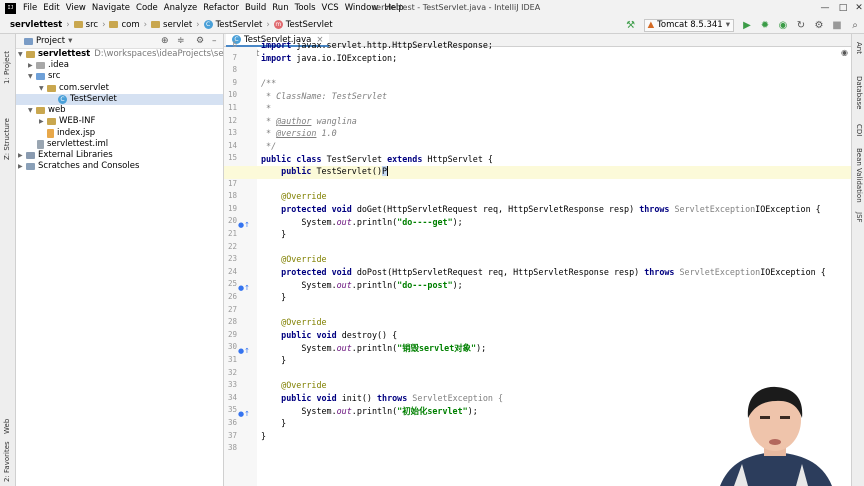  I want to click on menu-view: View, so click(76, 8).